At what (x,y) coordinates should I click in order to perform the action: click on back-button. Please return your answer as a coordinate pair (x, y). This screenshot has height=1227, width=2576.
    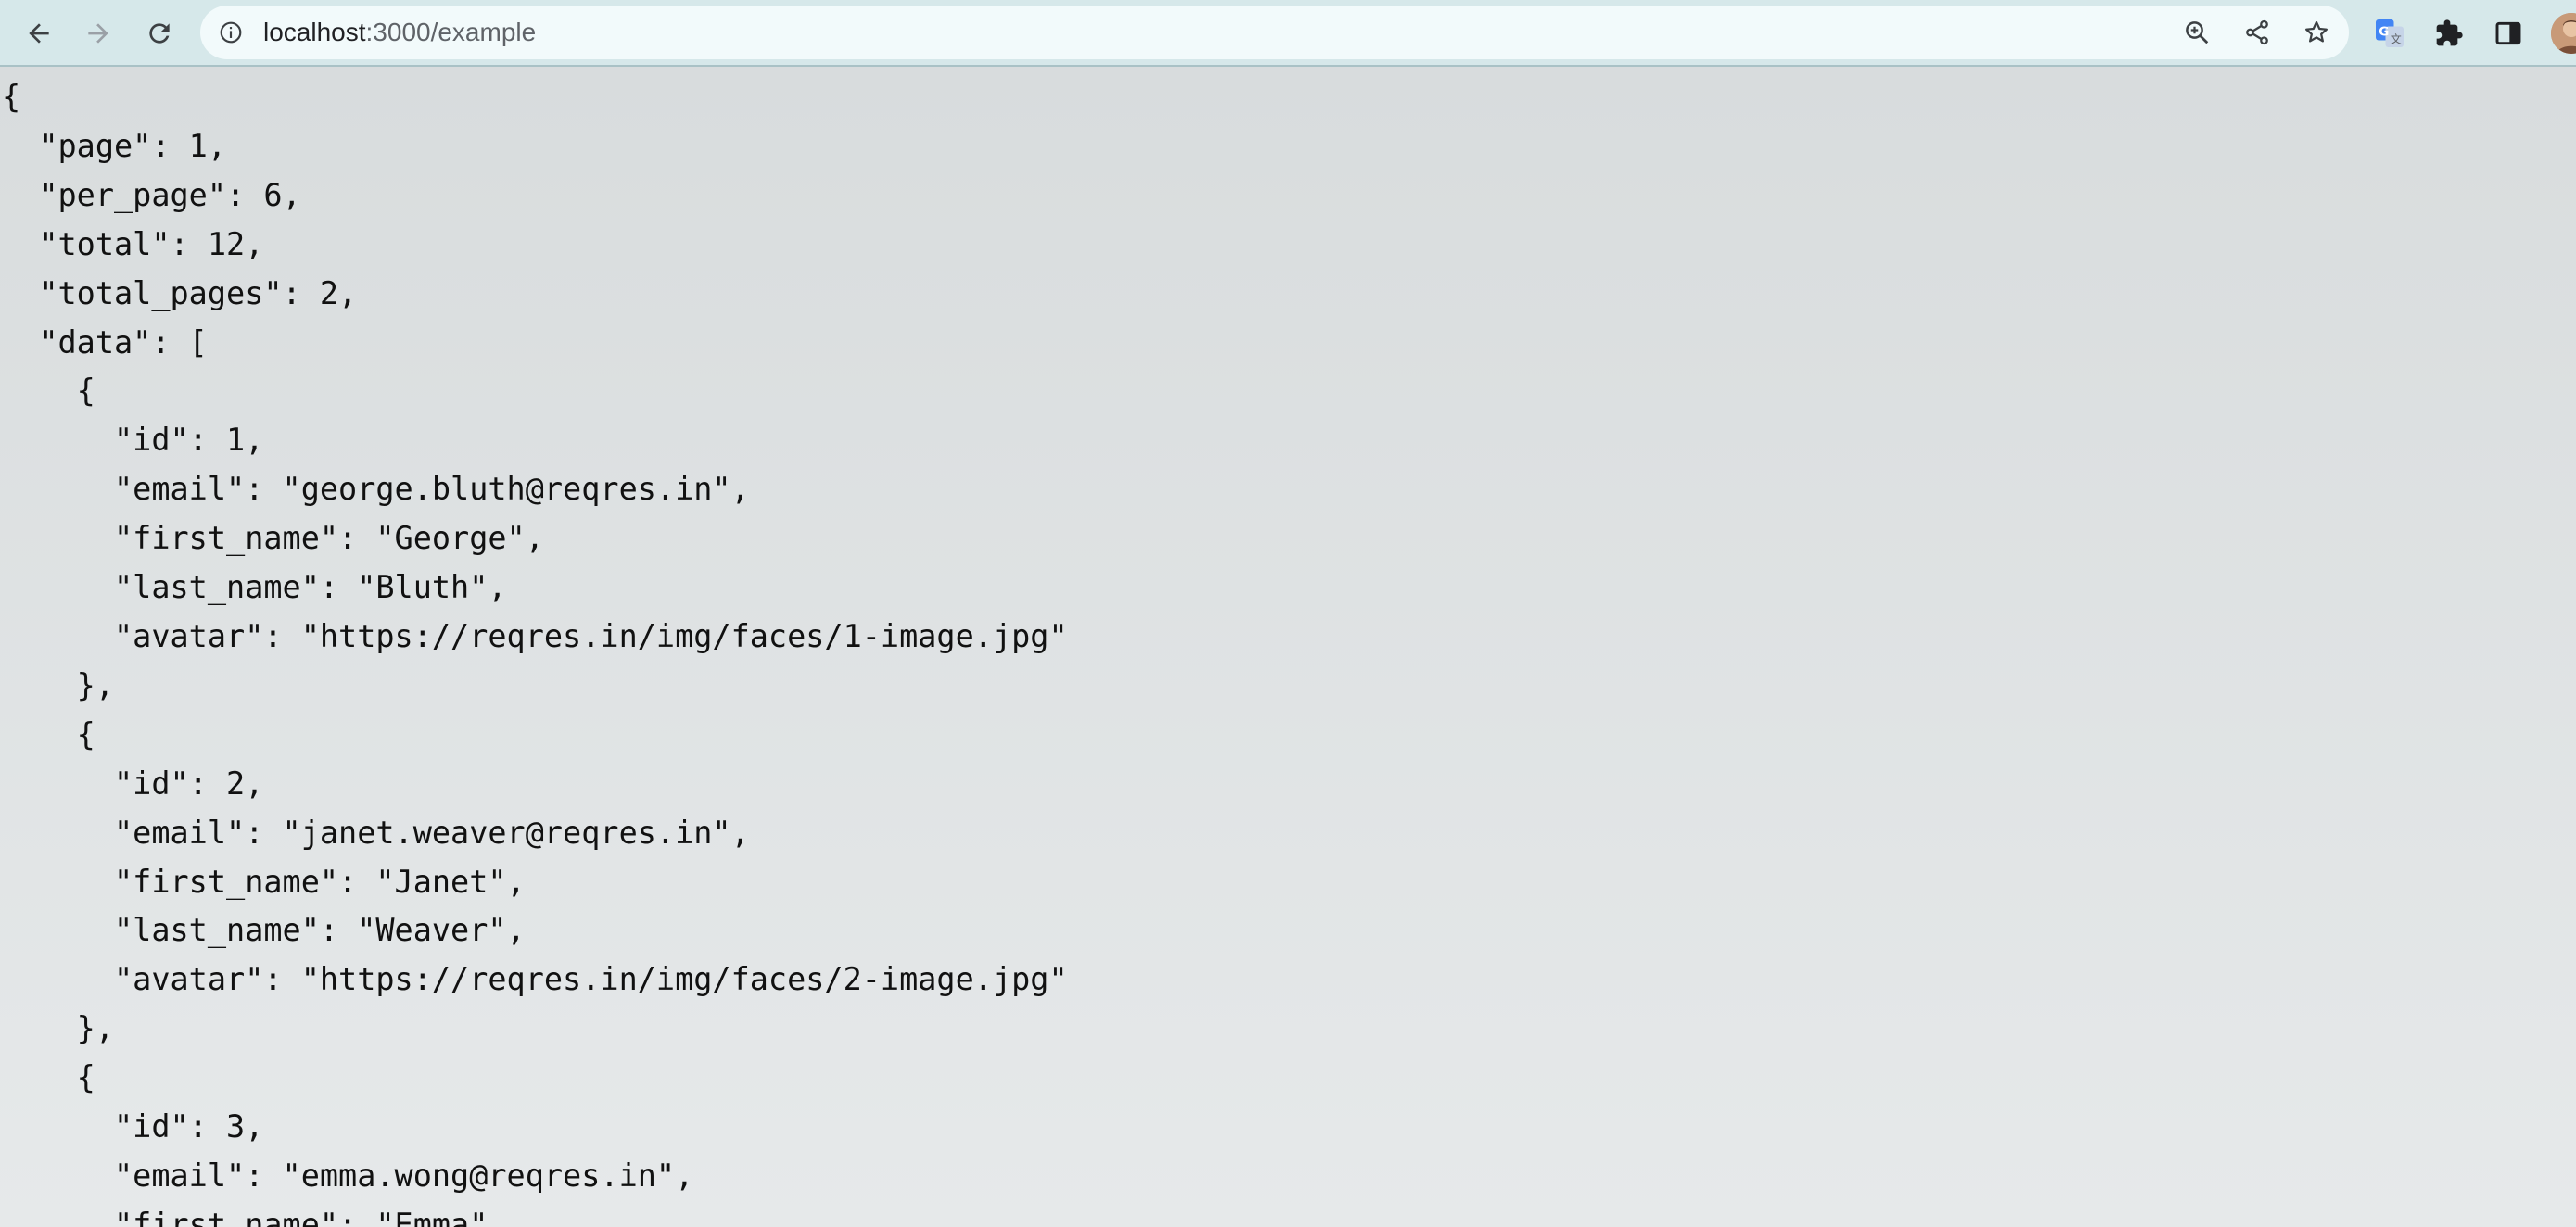
    Looking at the image, I should click on (39, 34).